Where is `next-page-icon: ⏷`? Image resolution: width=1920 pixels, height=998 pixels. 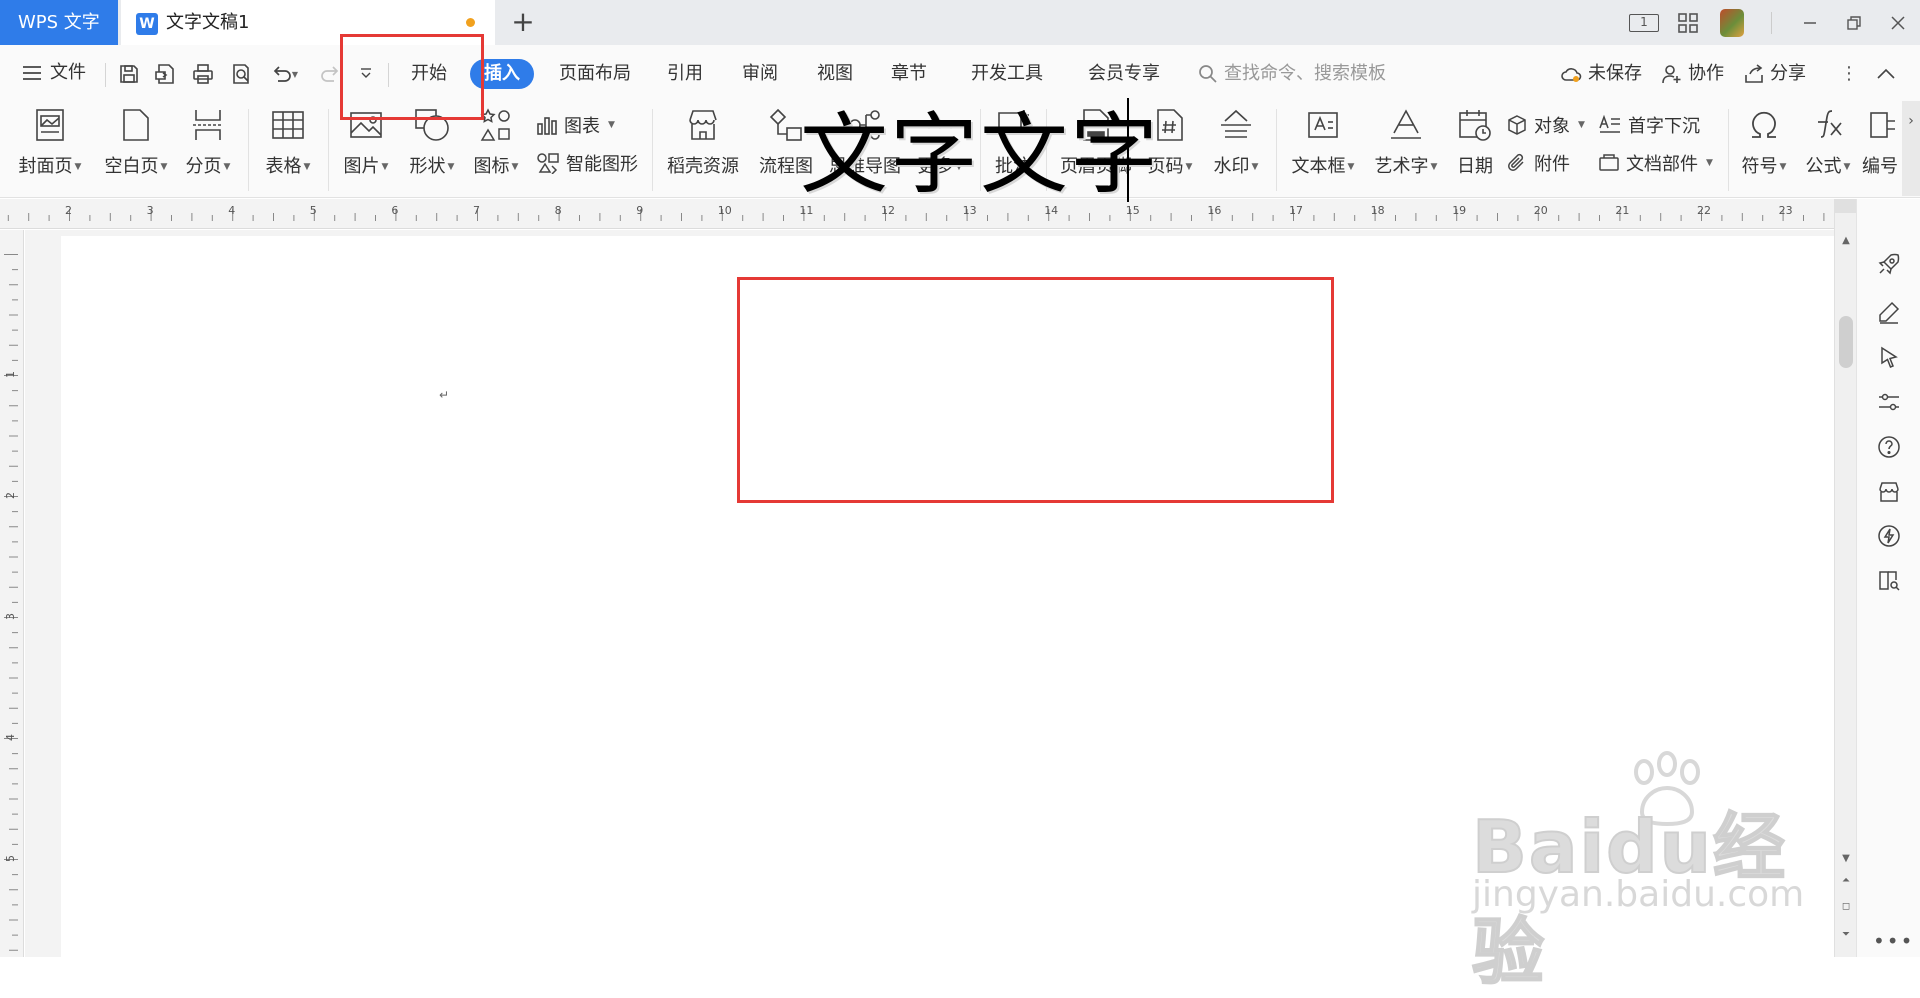 next-page-icon: ⏷ is located at coordinates (1846, 934).